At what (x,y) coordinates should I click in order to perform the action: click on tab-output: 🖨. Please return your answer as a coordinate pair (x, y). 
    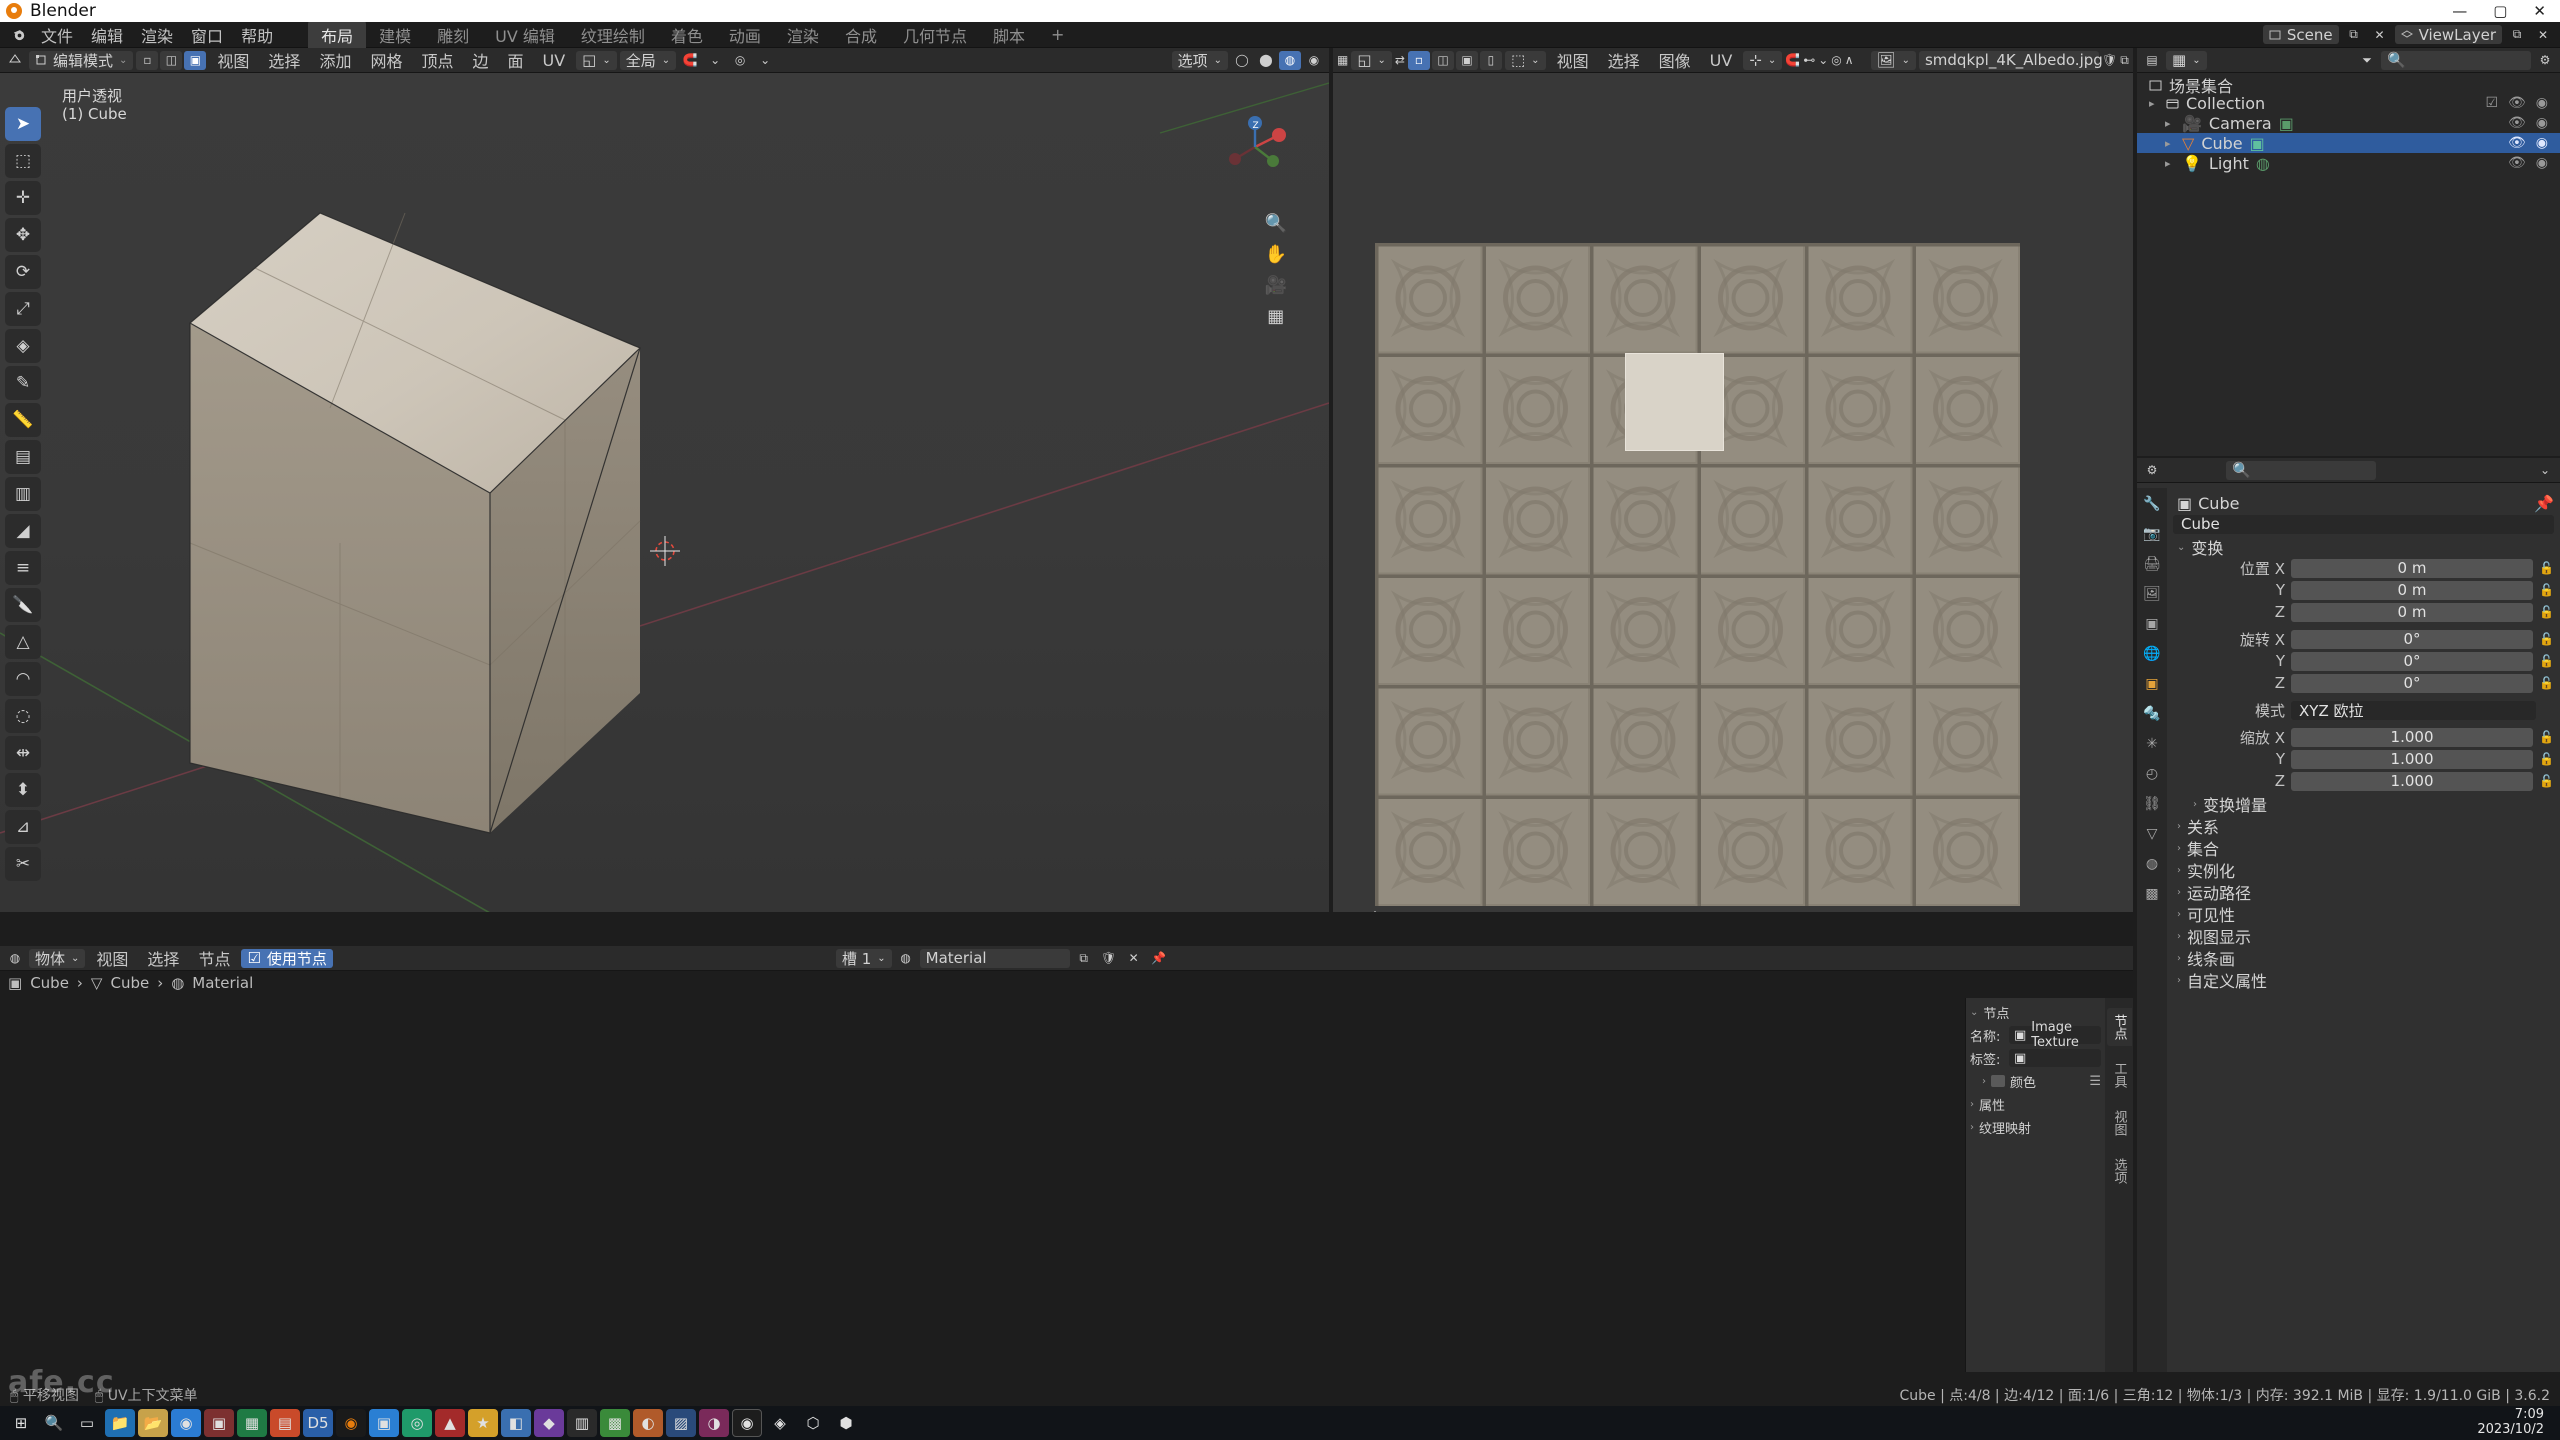
    Looking at the image, I should click on (2152, 564).